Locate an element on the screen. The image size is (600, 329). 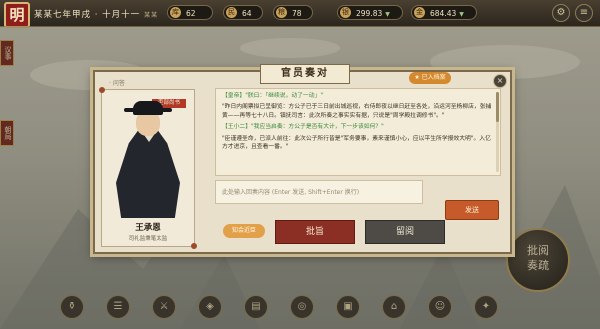
stat-silver-value: 299.83 is located at coordinates (369, 13).